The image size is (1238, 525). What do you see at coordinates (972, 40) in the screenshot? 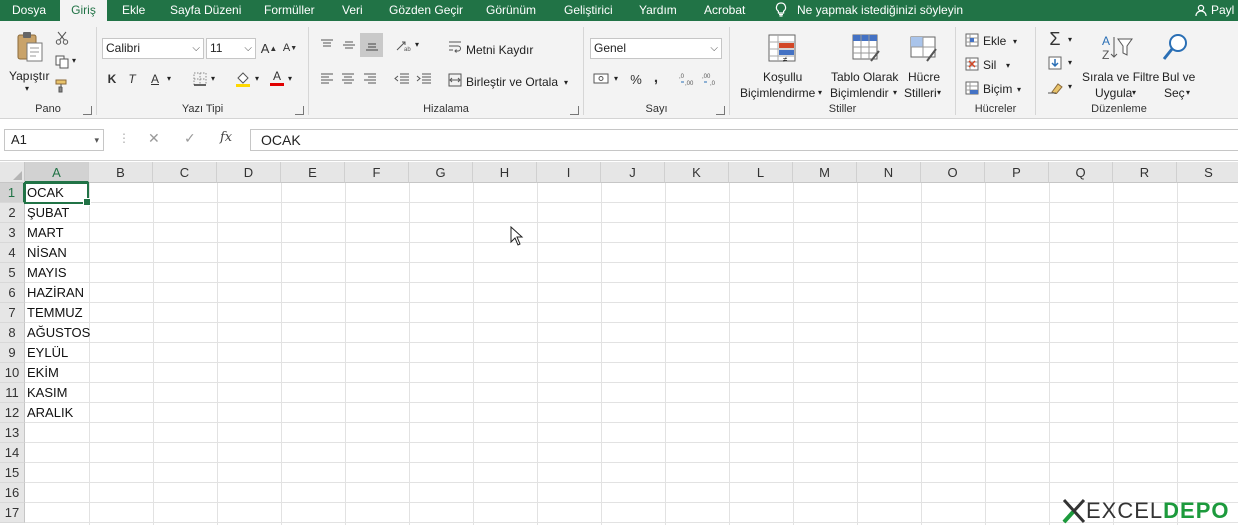
I see `insert-cells-icon` at bounding box center [972, 40].